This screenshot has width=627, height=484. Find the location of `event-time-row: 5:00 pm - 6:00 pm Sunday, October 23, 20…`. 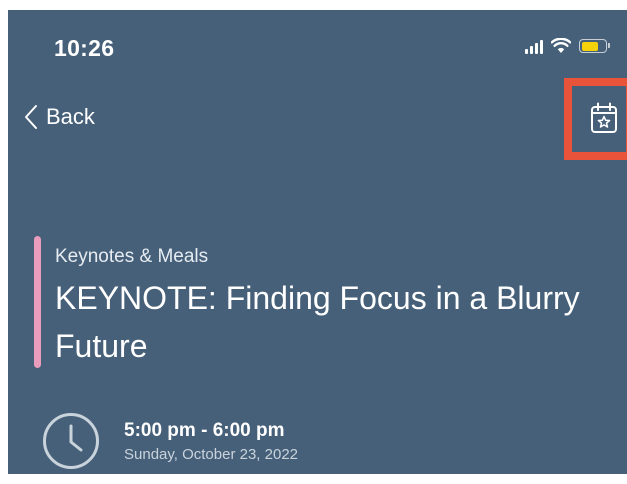

event-time-row: 5:00 pm - 6:00 pm Sunday, October 23, 20… is located at coordinates (170, 441).